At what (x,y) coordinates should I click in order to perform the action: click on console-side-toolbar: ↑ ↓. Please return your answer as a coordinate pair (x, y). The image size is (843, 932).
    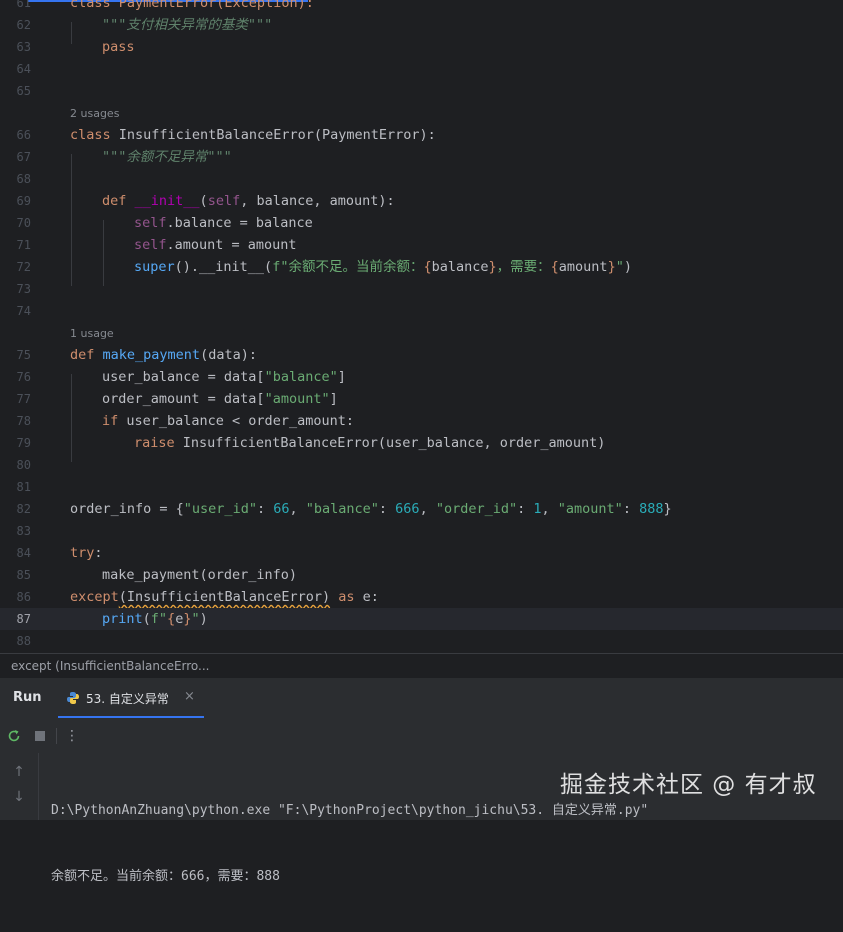
    Looking at the image, I should click on (19, 786).